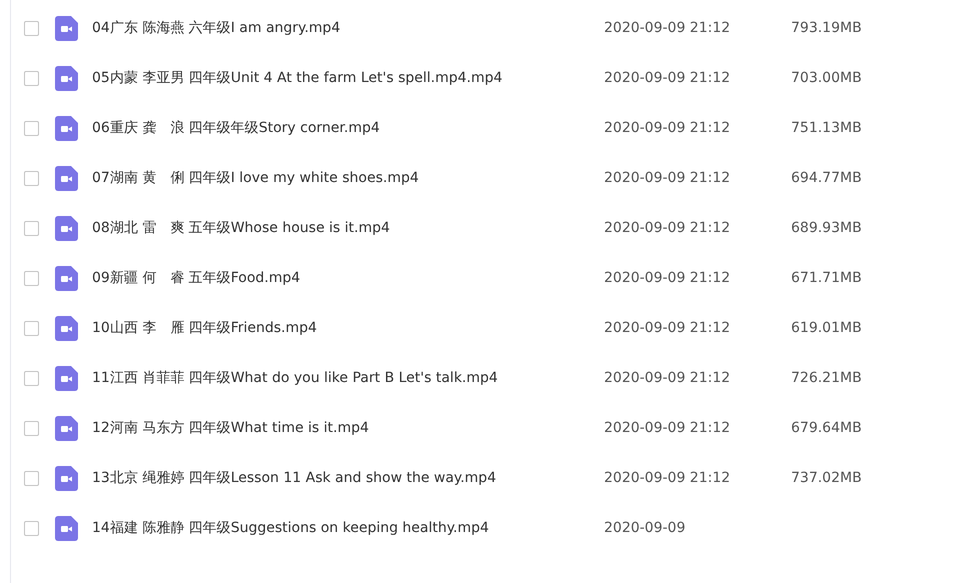 The image size is (975, 583). I want to click on file-name: 07湖南 黄 俐 四年级I love my white shoes.mp4, so click(348, 178).